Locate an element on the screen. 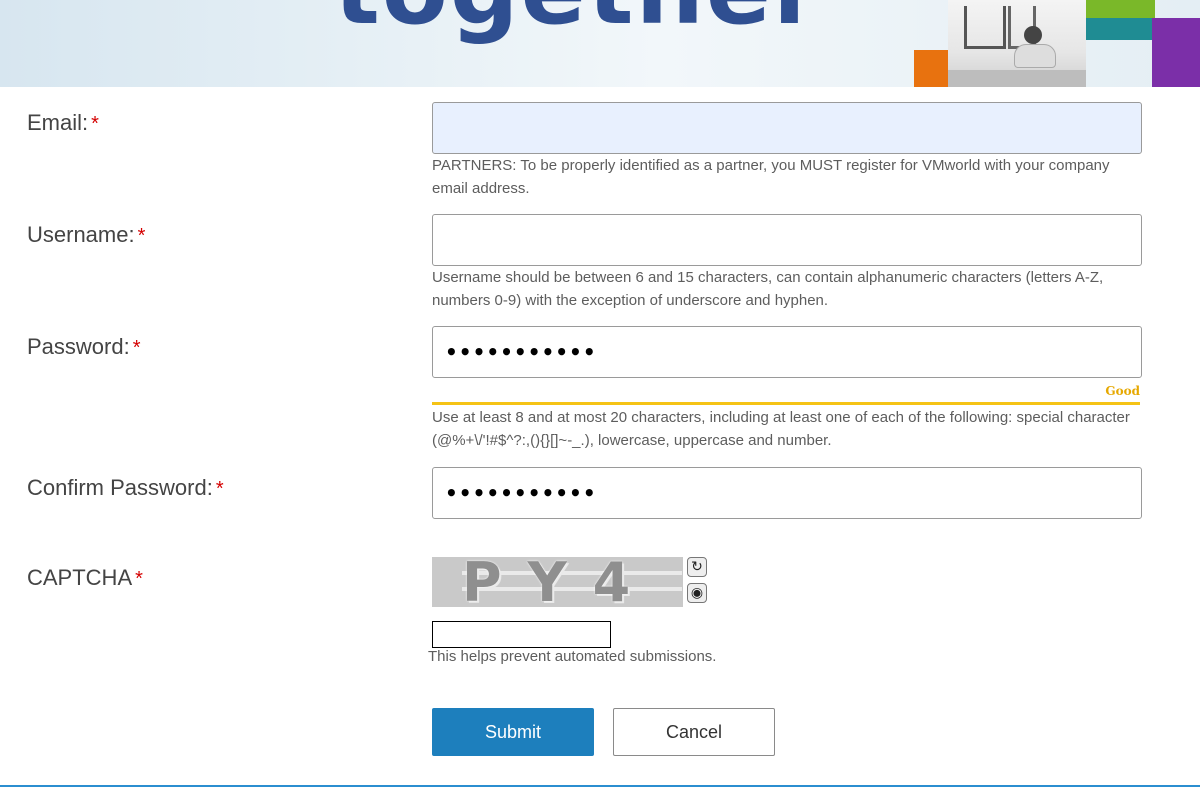 Image resolution: width=1200 pixels, height=788 pixels. captcha-image-text: PY4 is located at coordinates (559, 582).